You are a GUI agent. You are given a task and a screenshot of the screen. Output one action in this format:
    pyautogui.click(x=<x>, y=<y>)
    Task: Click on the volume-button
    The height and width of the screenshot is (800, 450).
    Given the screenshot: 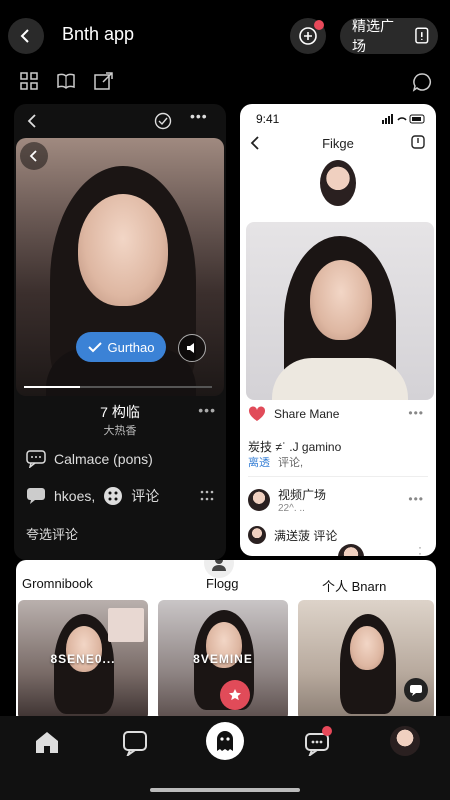 What is the action you would take?
    pyautogui.click(x=192, y=348)
    